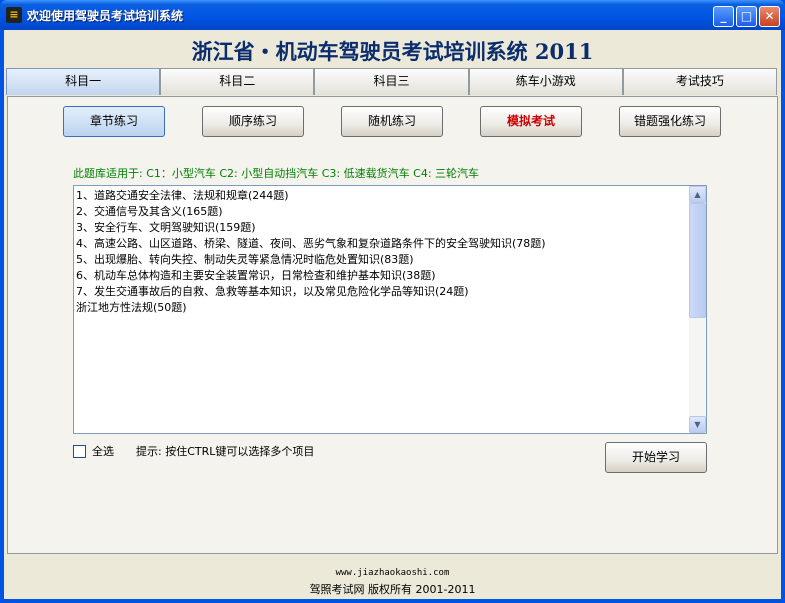 The image size is (785, 603). I want to click on close-button: ✕, so click(769, 16).